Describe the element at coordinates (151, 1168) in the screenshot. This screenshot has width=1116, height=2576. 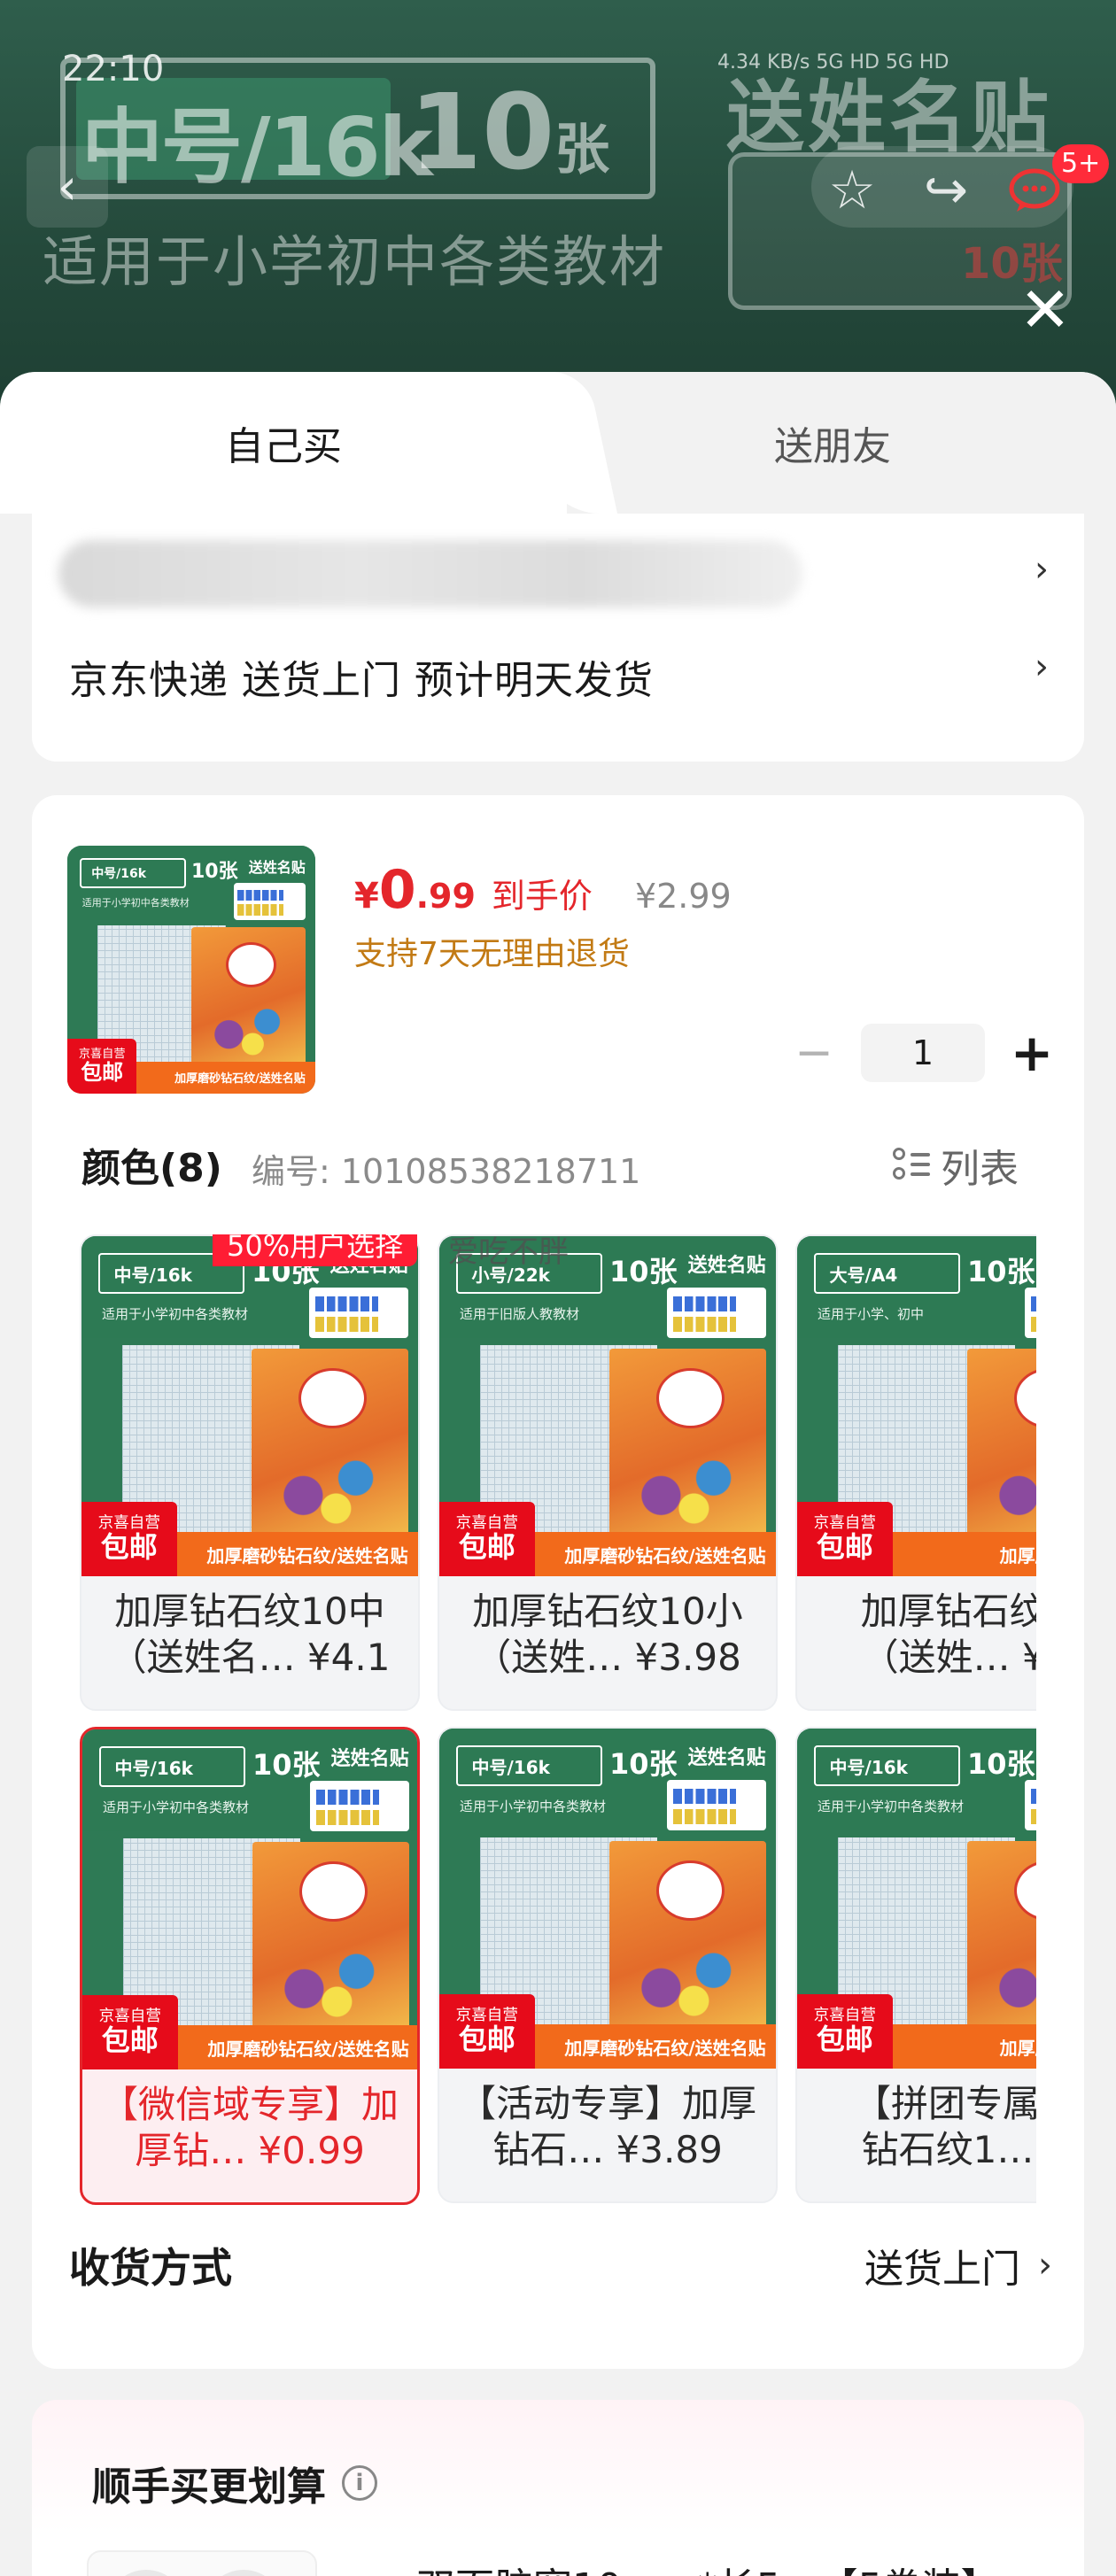
I see `color-heading: 颜色(8)` at that location.